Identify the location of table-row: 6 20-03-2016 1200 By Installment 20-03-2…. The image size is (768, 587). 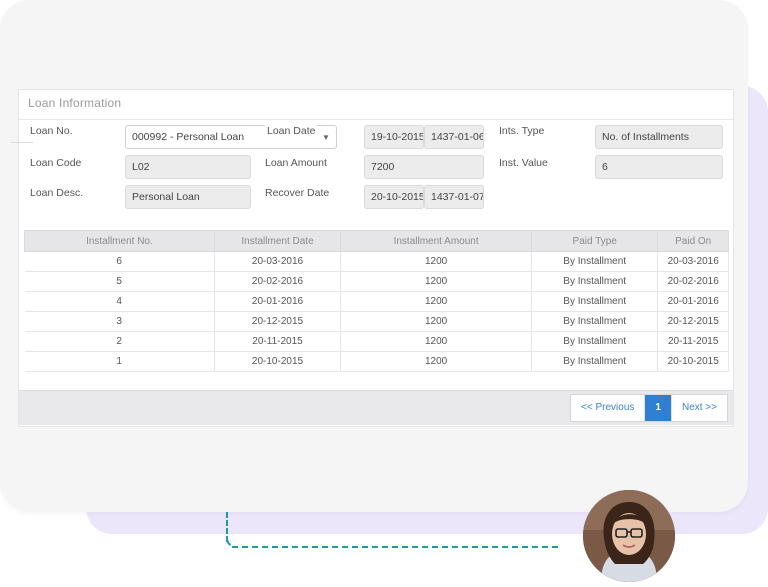
(376, 261).